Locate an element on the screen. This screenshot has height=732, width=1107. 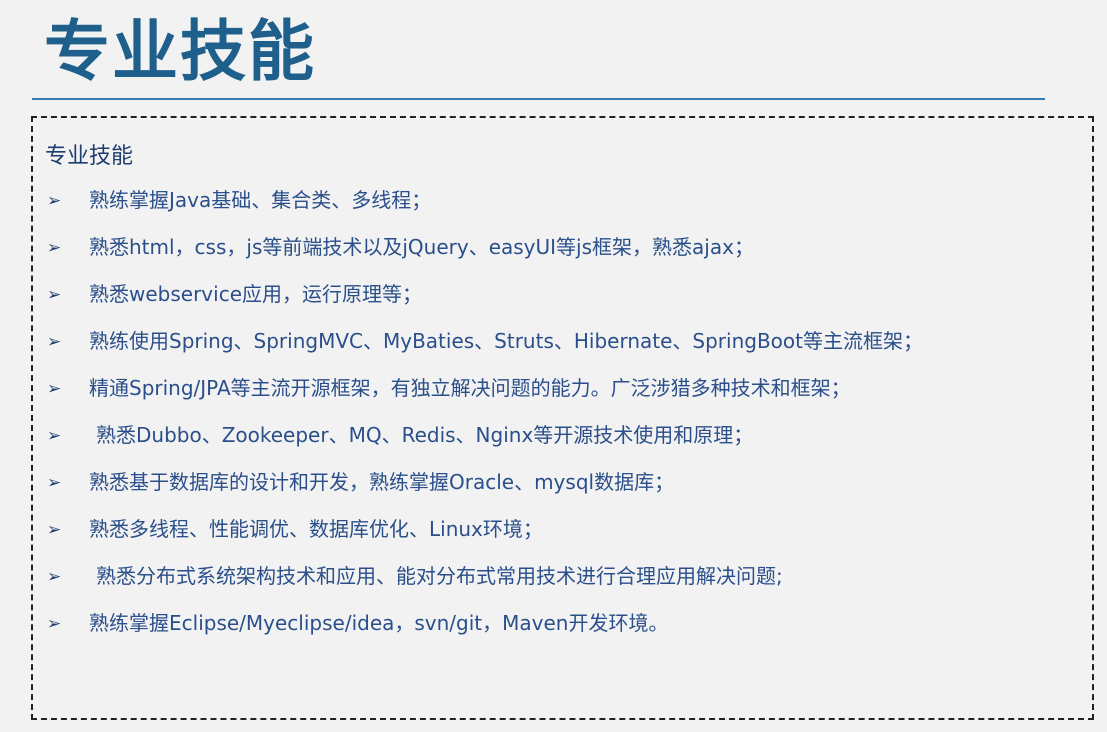
skill-text: 熟悉基于数据库的设计和开发，熟练掌握Oracle、mysql数据库； is located at coordinates (382, 482).